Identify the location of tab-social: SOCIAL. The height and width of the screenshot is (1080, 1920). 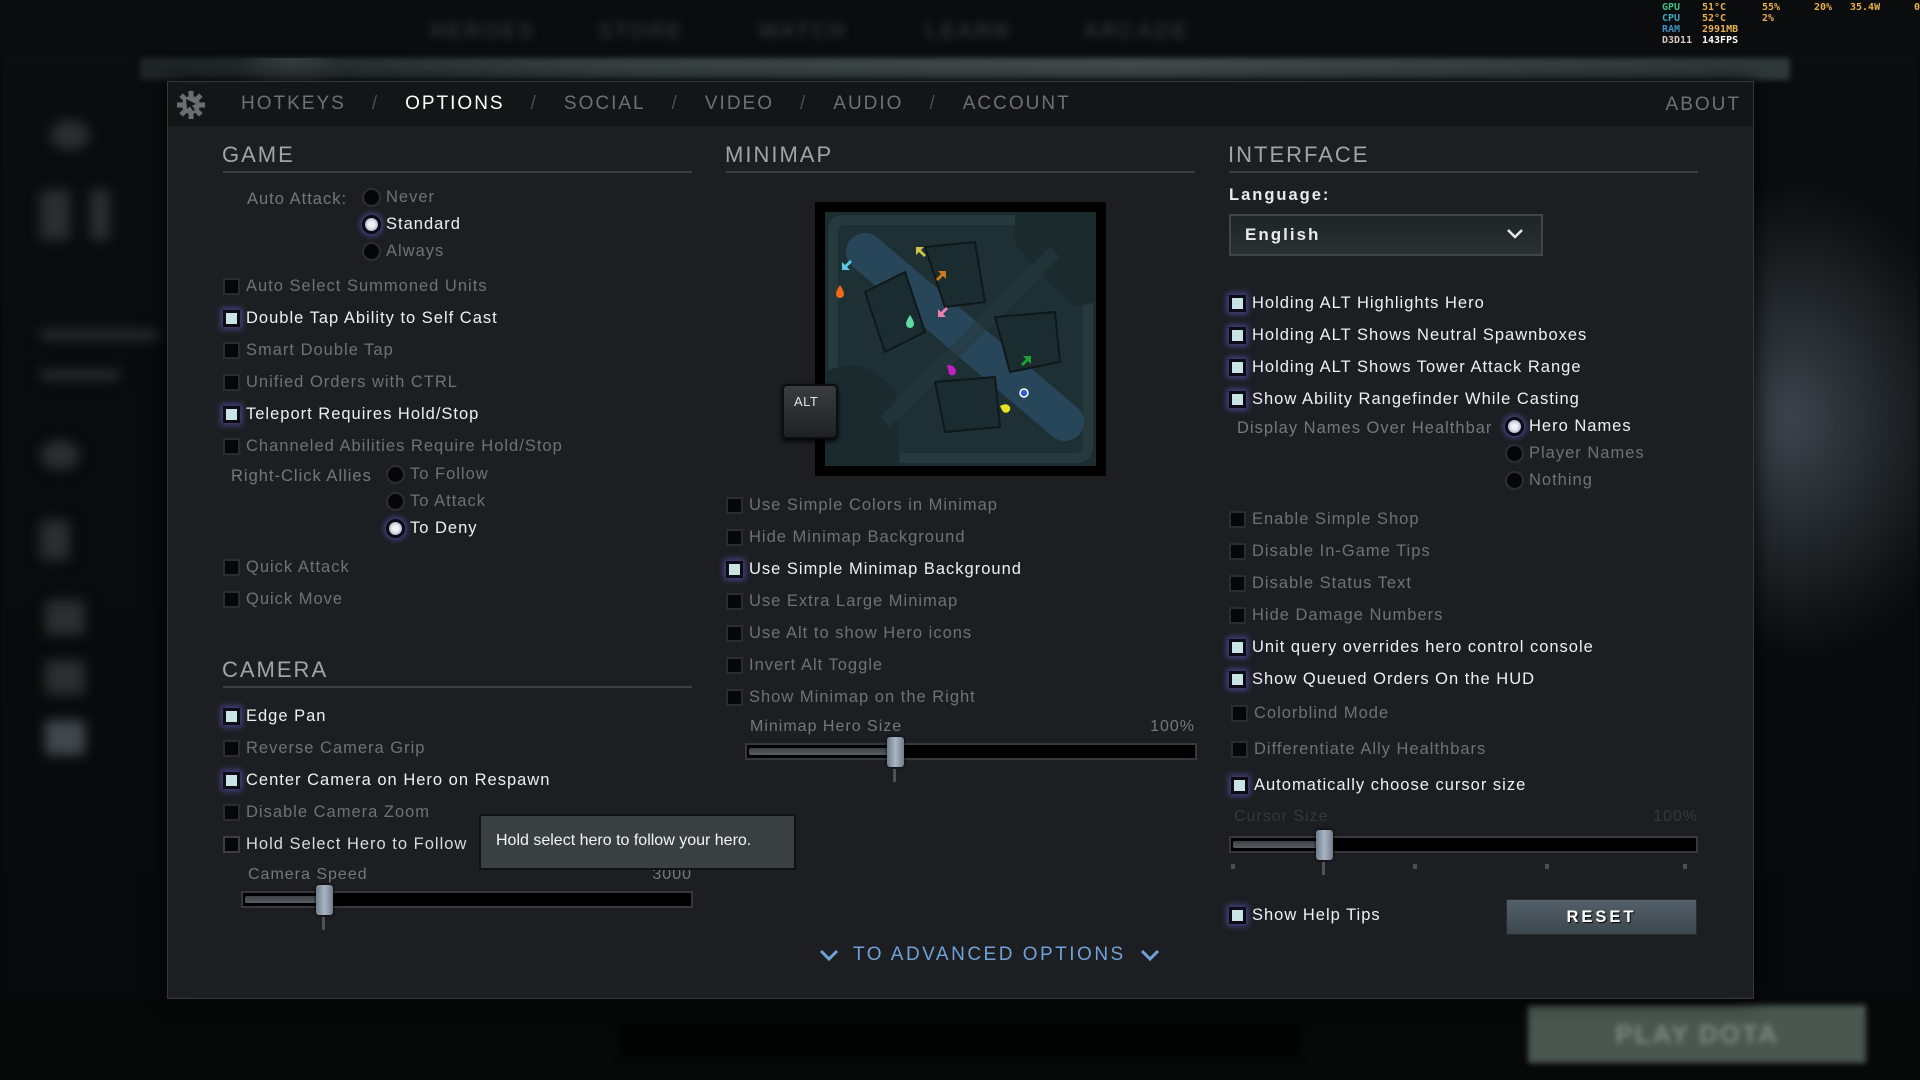
(605, 104).